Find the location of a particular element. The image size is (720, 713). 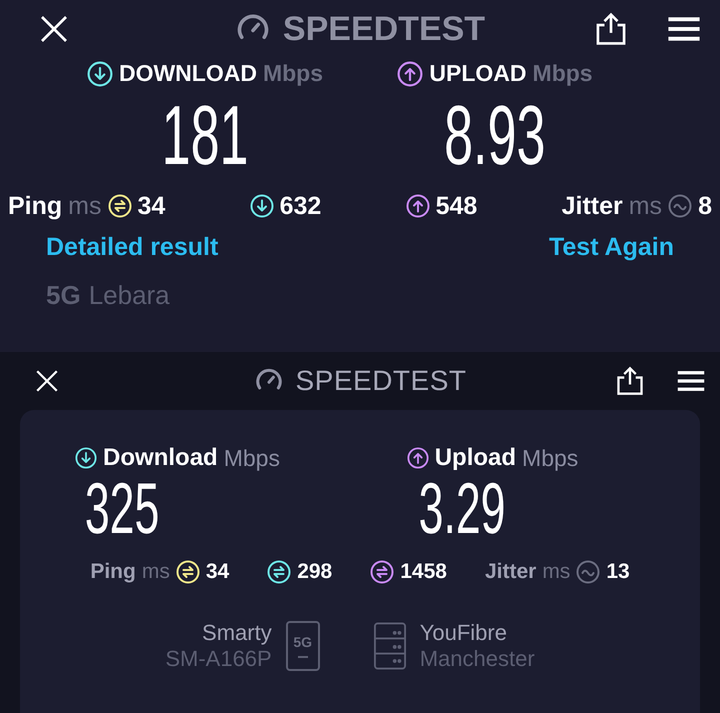

network-type-label: 5G is located at coordinates (302, 642).